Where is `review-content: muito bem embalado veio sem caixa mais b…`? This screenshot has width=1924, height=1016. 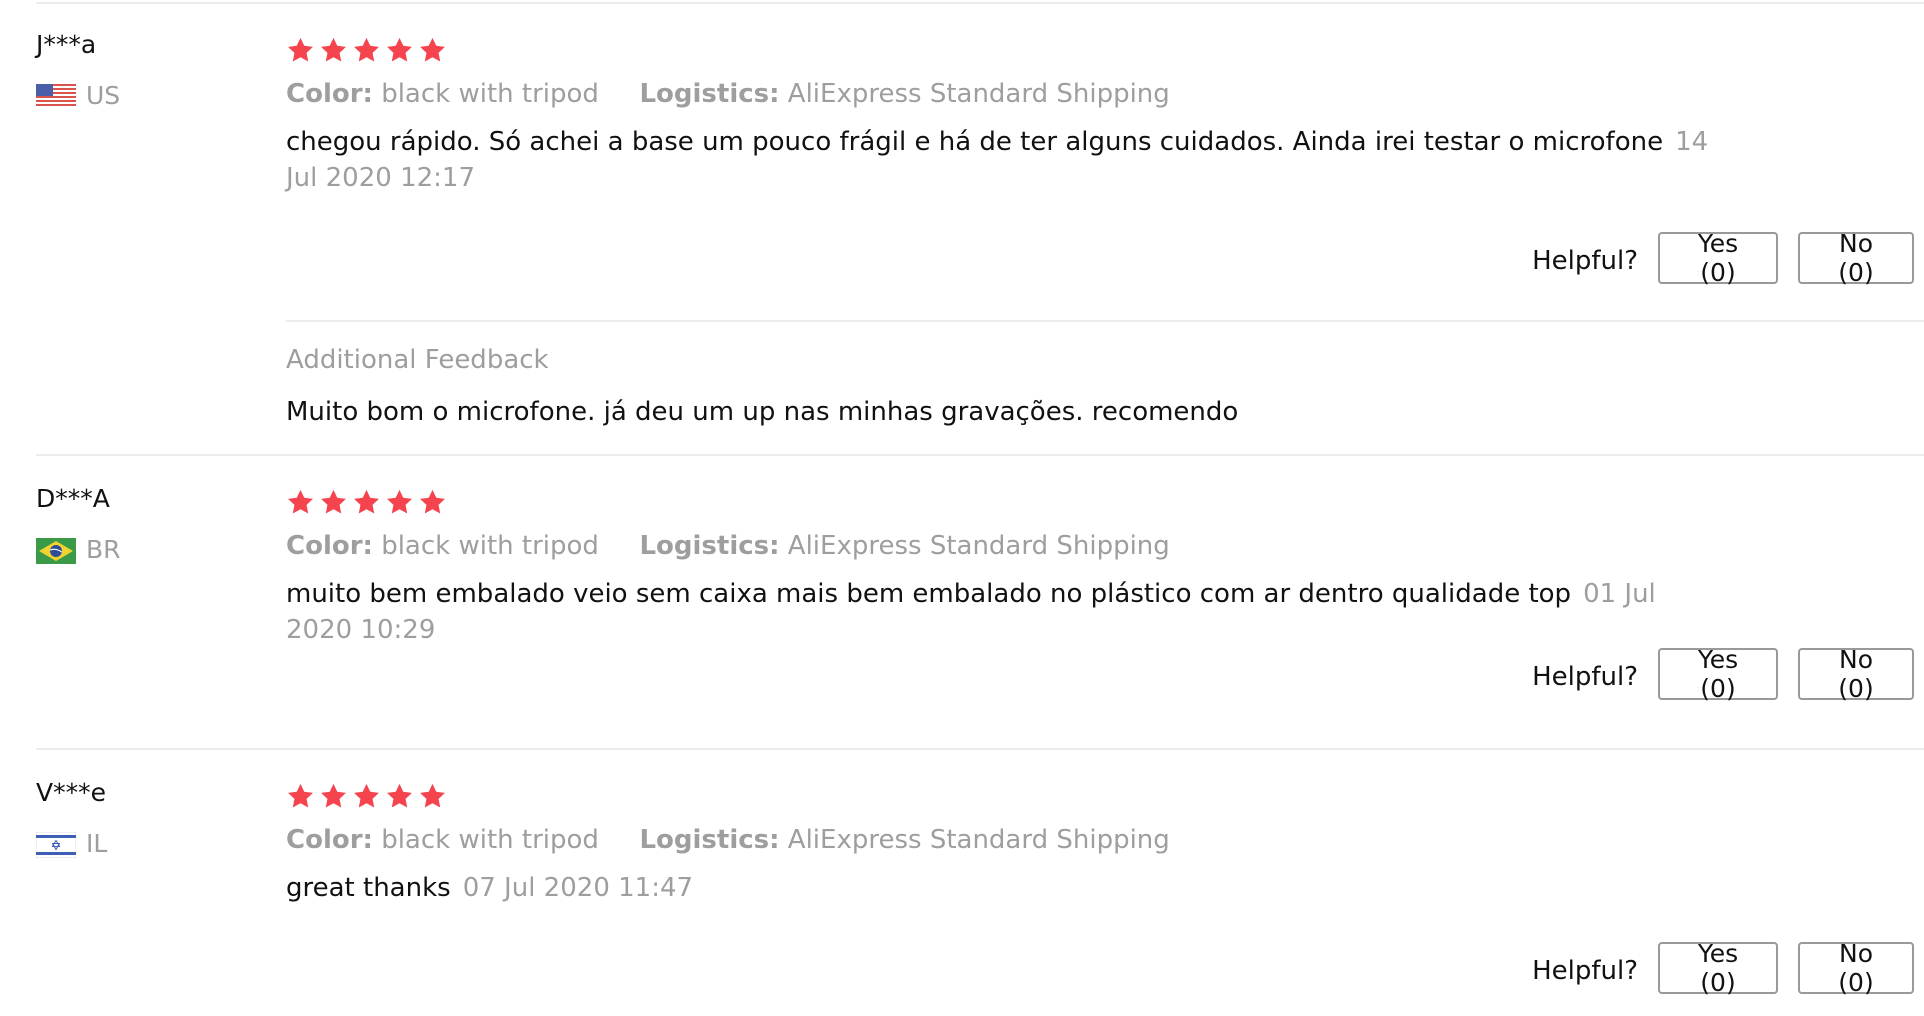
review-content: muito bem embalado veio sem caixa mais b… is located at coordinates (1006, 612).